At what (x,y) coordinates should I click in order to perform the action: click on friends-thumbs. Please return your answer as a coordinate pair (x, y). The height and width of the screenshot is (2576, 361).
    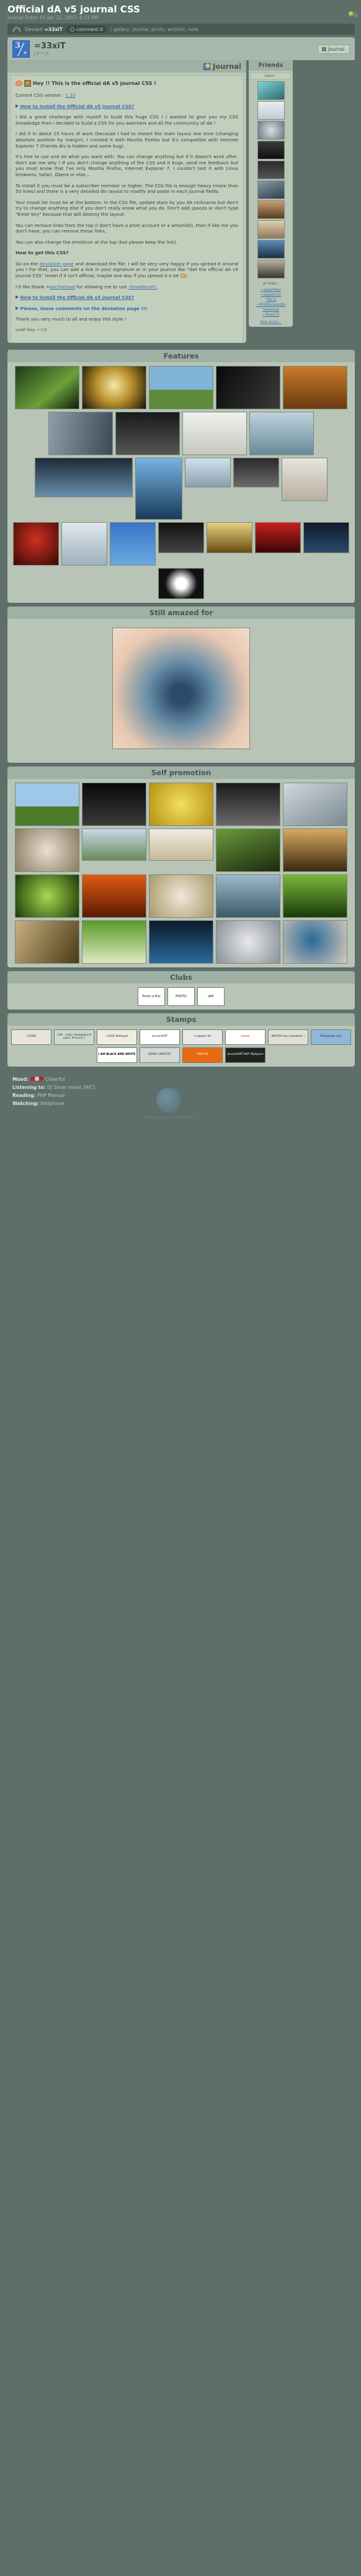
    Looking at the image, I should click on (271, 179).